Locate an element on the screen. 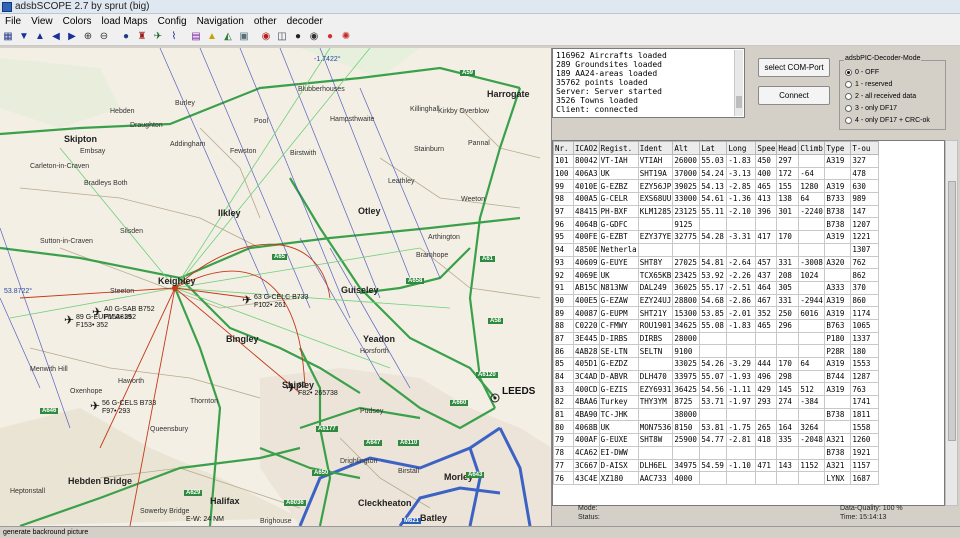 Image resolution: width=960 pixels, height=538 pixels. table-row: 87 3E445 D-IRBS DIRBS 28000 P180 1337 is located at coordinates (716, 338).